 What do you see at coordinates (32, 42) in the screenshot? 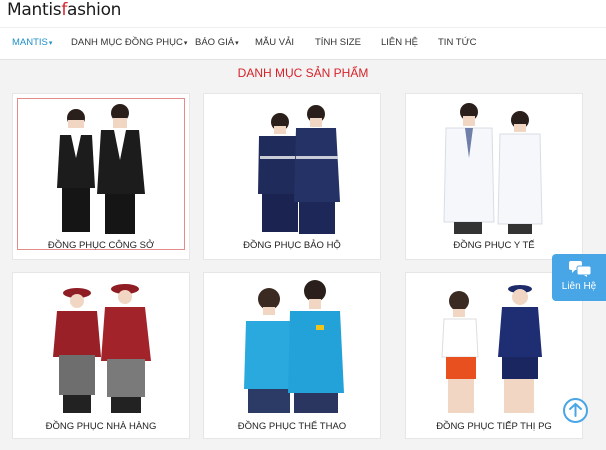
I see `nav-item-mantis: MANTIS▾` at bounding box center [32, 42].